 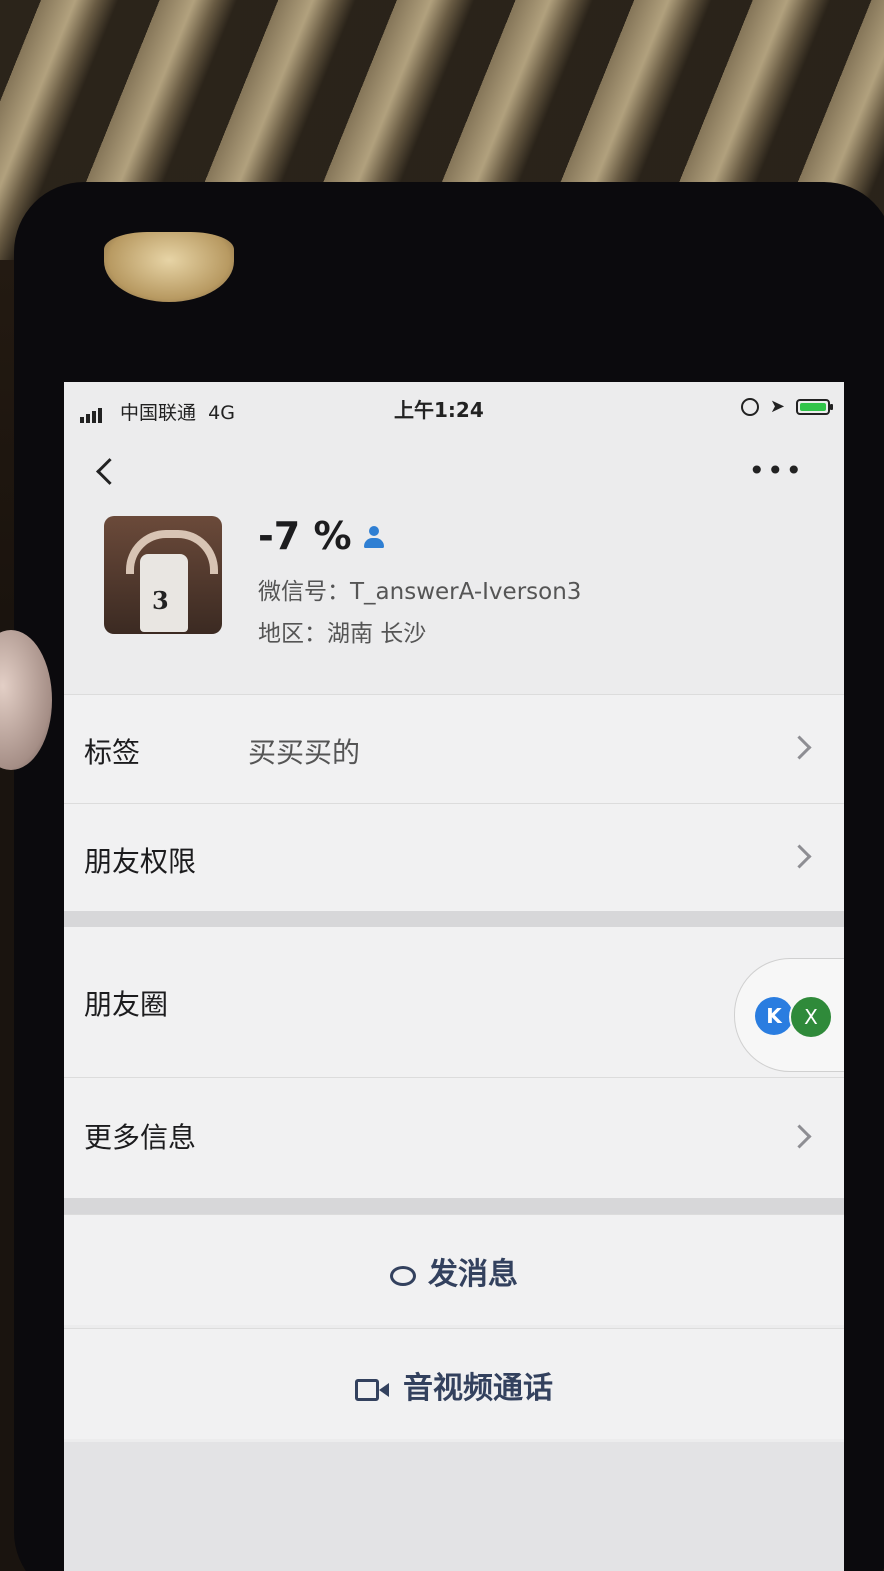 I want to click on chevron-left-icon, so click(x=109, y=471).